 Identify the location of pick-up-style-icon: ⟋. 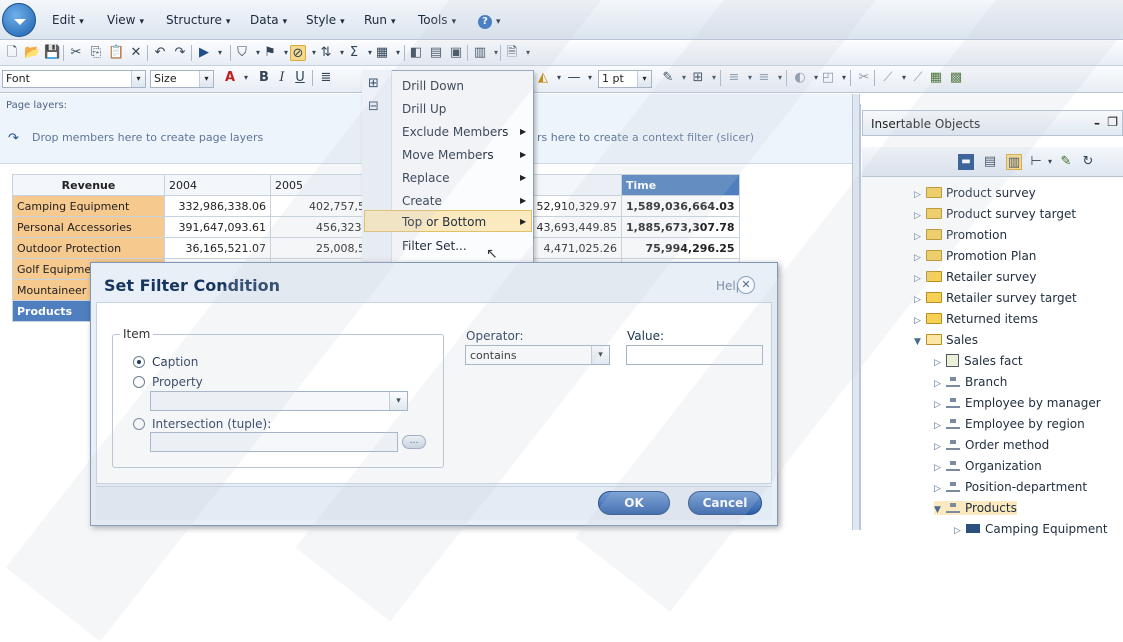
(918, 78).